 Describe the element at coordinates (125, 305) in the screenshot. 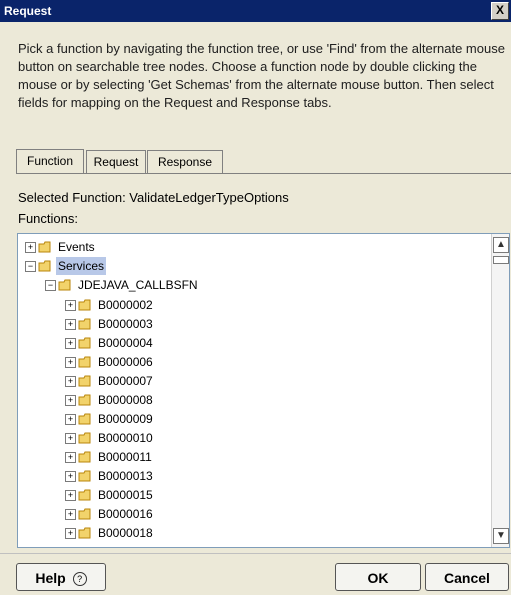

I see `tree-node-label: B0000002` at that location.